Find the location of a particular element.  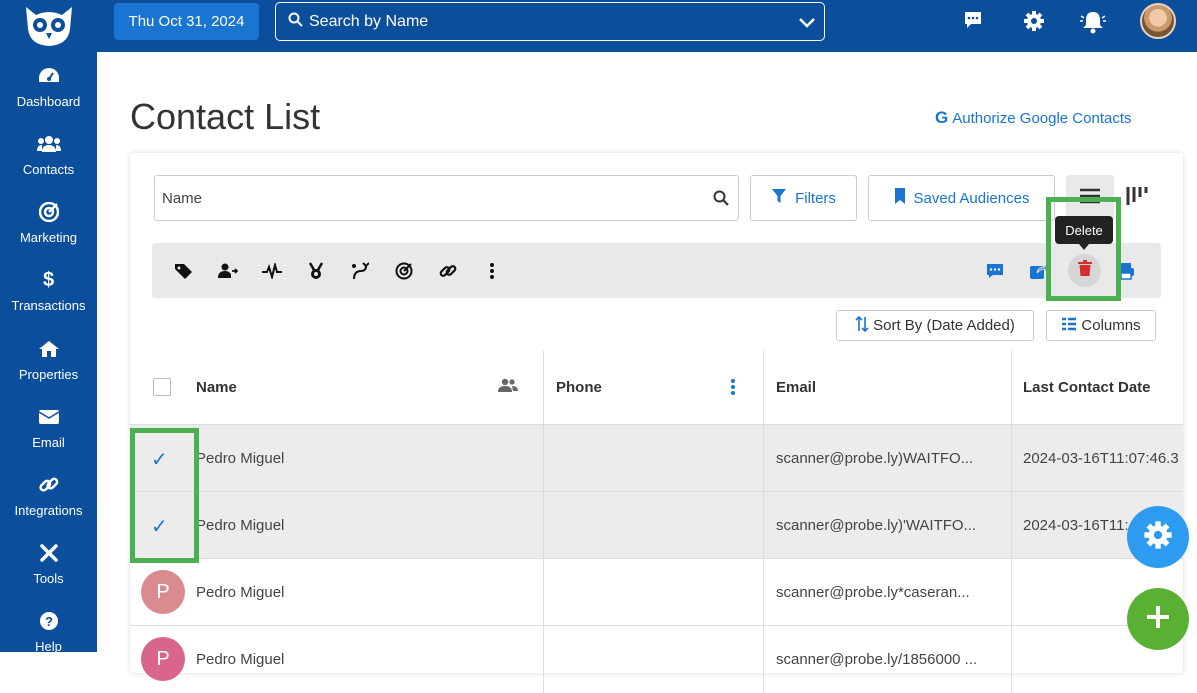

chat-icon is located at coordinates (973, 20).